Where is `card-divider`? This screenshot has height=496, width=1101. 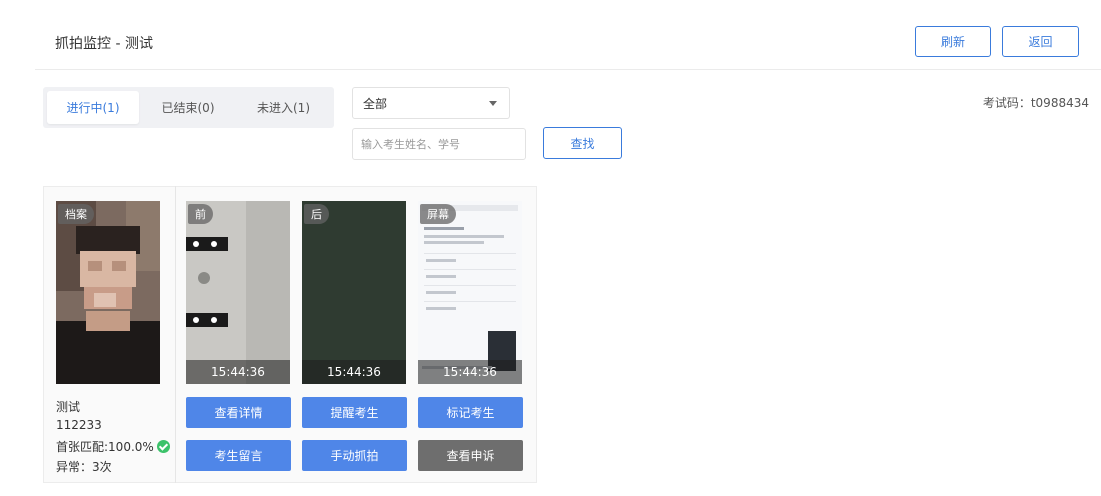 card-divider is located at coordinates (175, 334).